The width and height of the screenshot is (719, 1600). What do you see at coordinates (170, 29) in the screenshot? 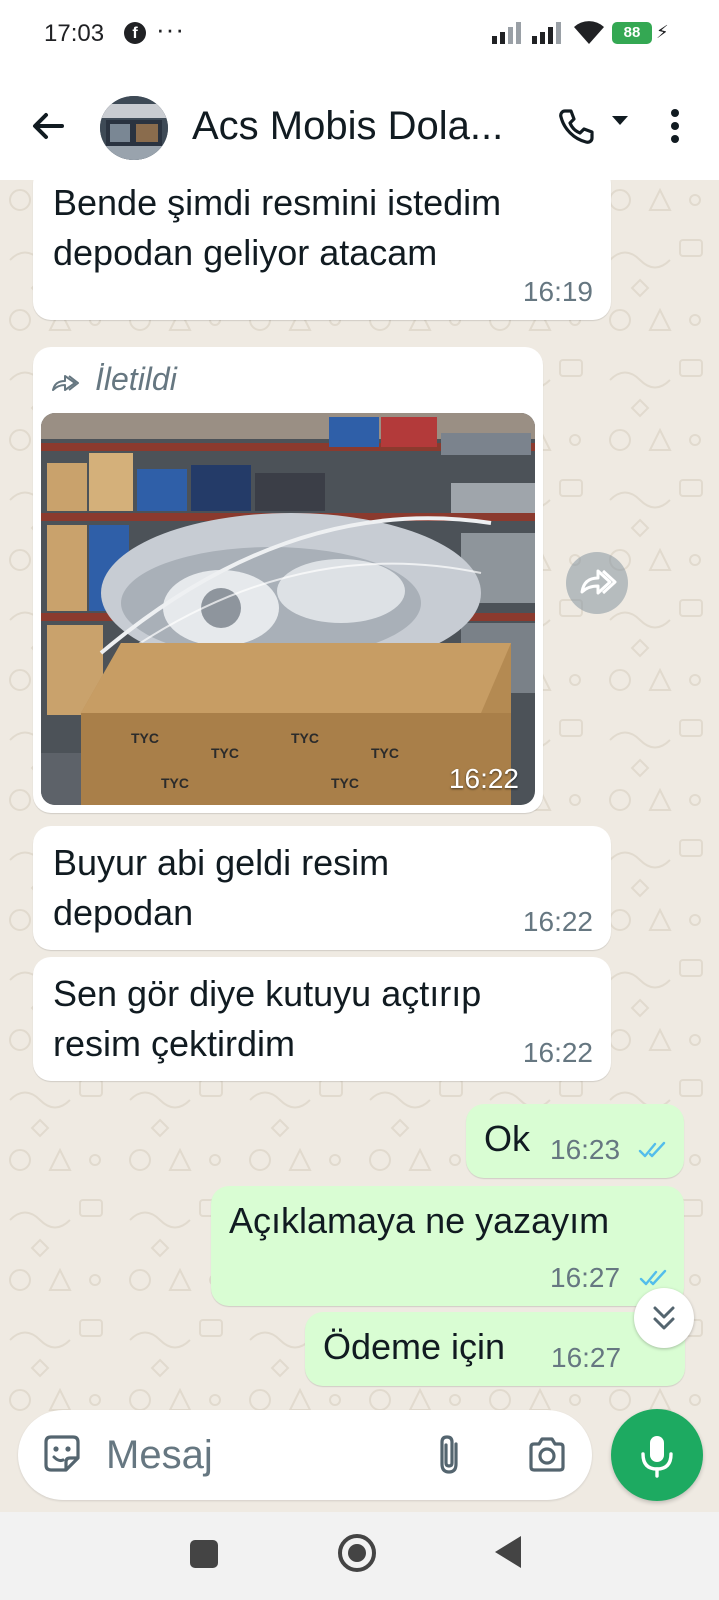
I see `notification-overflow-icon: ···` at bounding box center [170, 29].